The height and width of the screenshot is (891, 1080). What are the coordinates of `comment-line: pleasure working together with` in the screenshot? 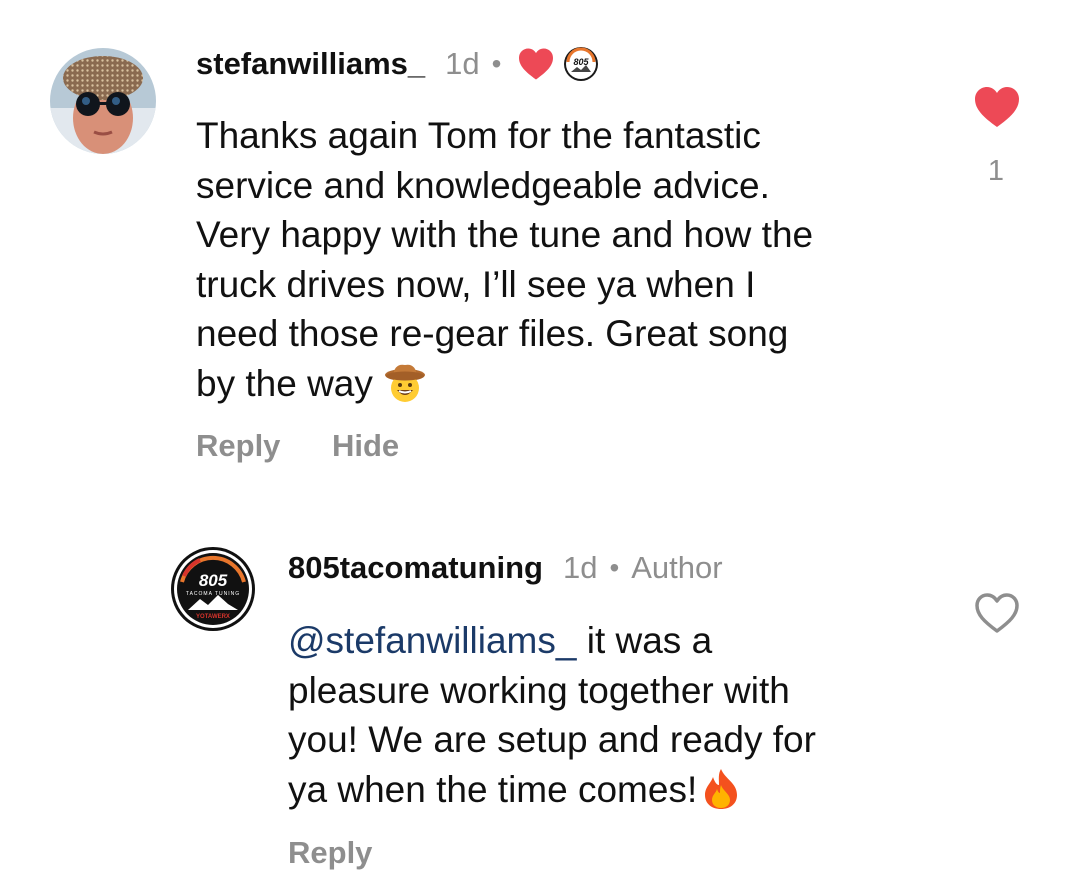 It's located at (539, 690).